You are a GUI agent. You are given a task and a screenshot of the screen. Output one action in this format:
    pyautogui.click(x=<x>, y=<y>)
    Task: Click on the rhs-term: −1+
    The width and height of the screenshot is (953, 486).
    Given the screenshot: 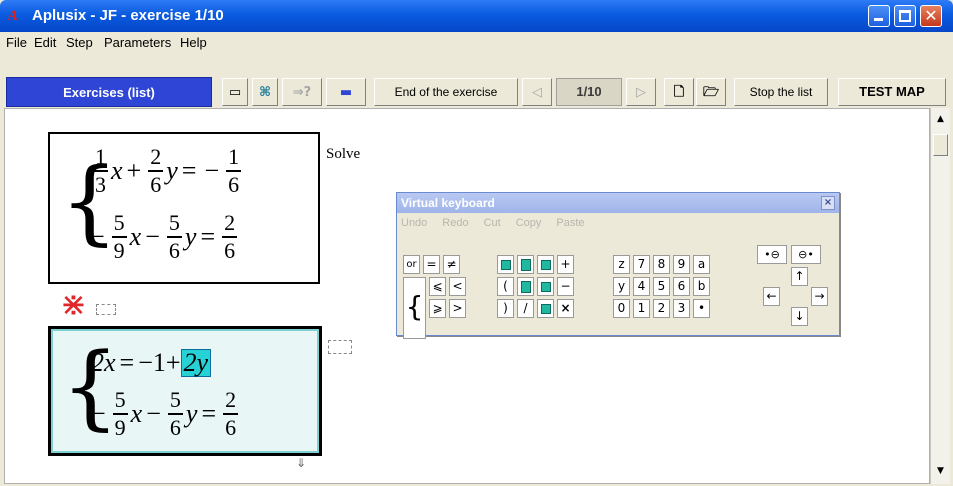 What is the action you would take?
    pyautogui.click(x=159, y=362)
    